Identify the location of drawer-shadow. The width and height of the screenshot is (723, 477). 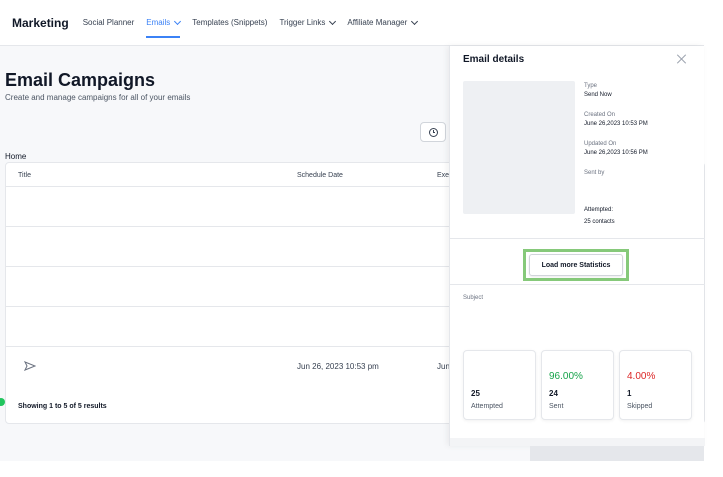
(617, 453).